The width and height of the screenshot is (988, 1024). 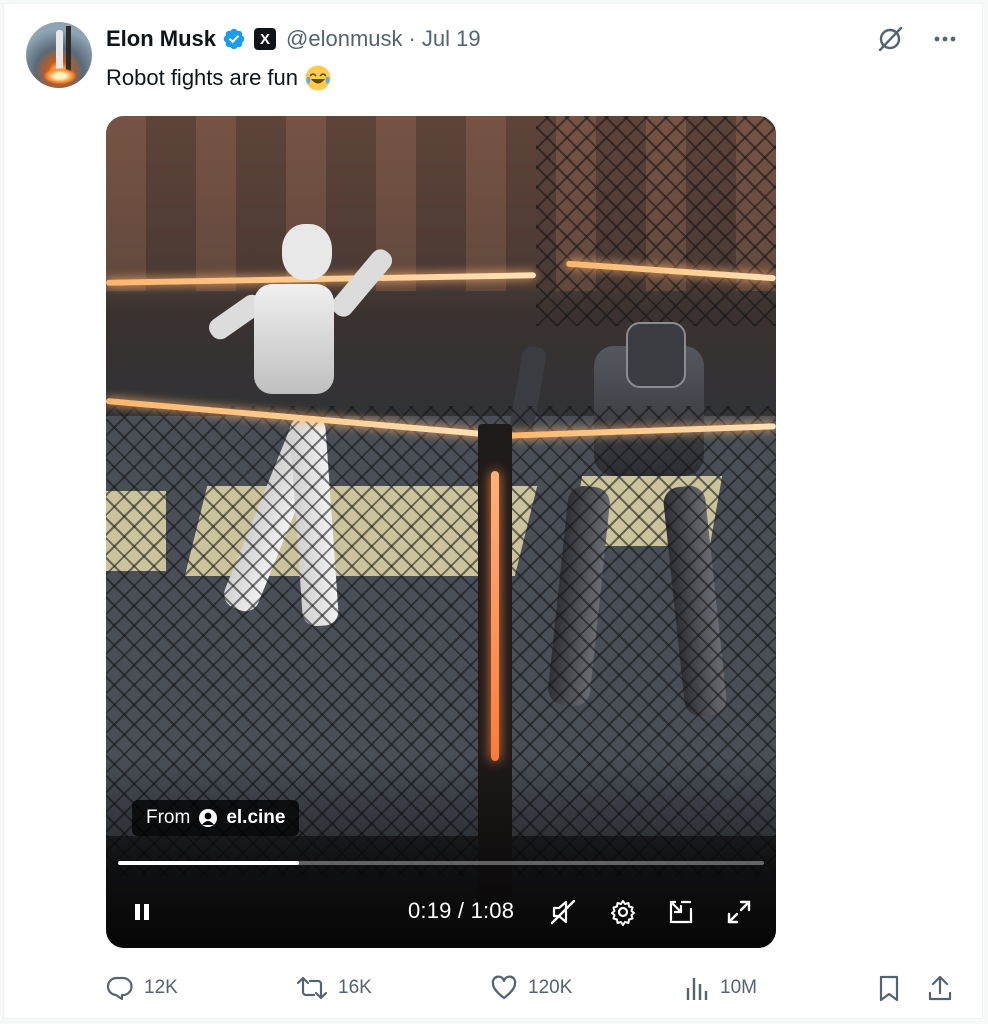 I want to click on share-icon, so click(x=940, y=988).